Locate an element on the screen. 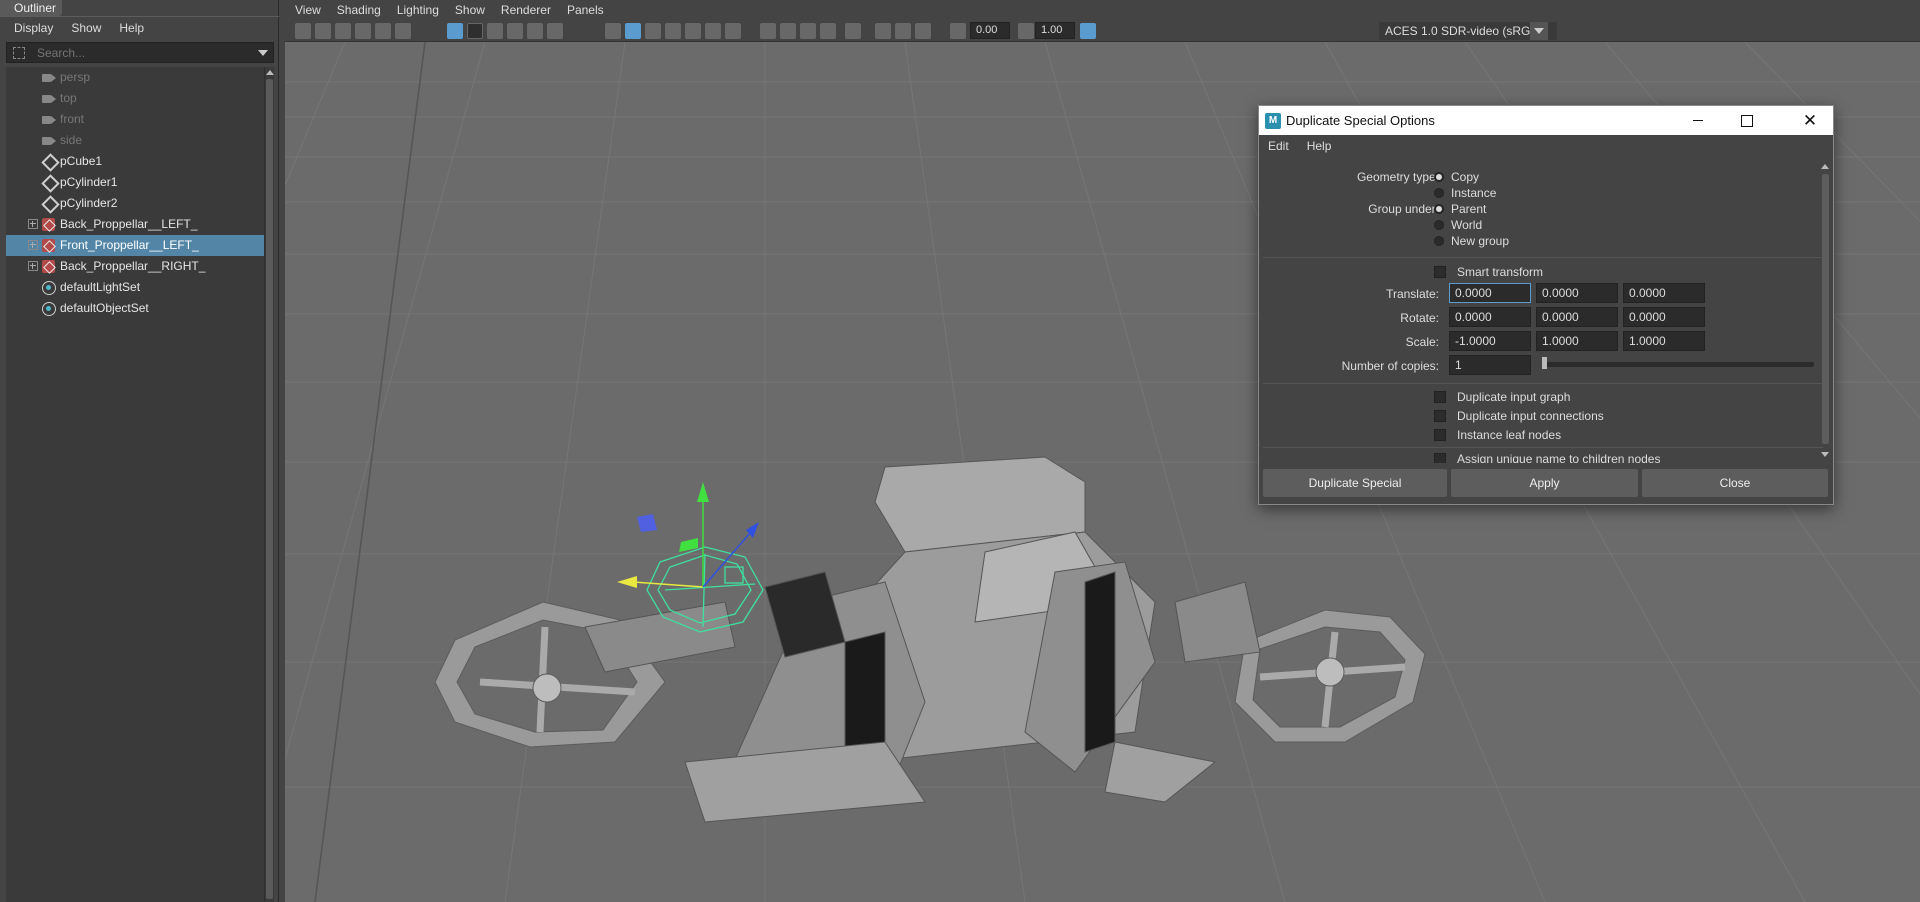  duplicate-special-button: Duplicate Special is located at coordinates (1355, 483).